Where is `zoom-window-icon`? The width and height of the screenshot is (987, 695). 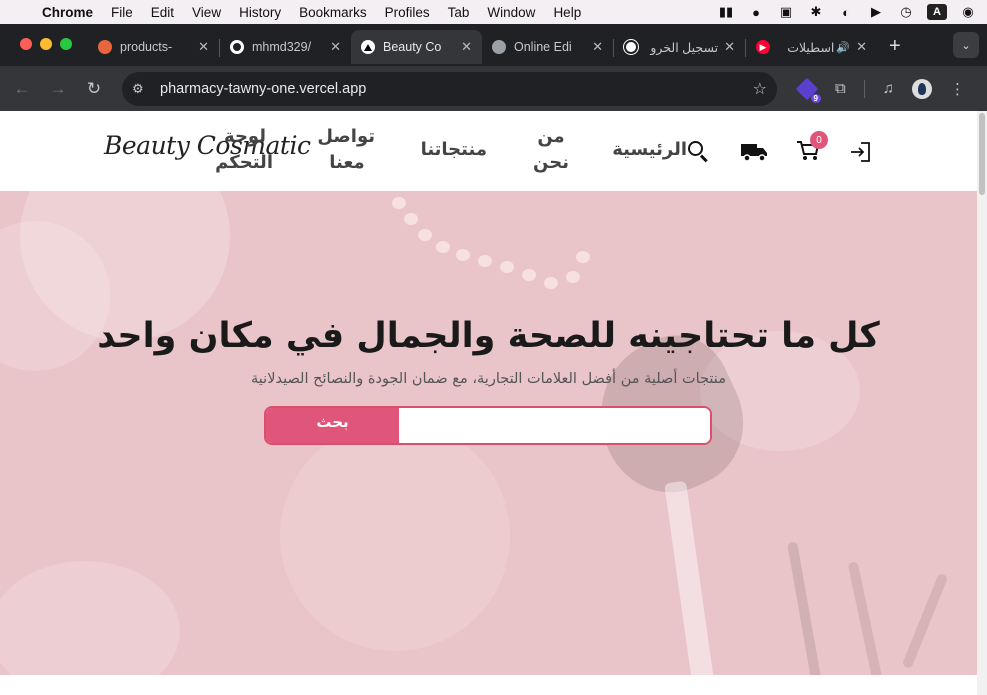 zoom-window-icon is located at coordinates (66, 44).